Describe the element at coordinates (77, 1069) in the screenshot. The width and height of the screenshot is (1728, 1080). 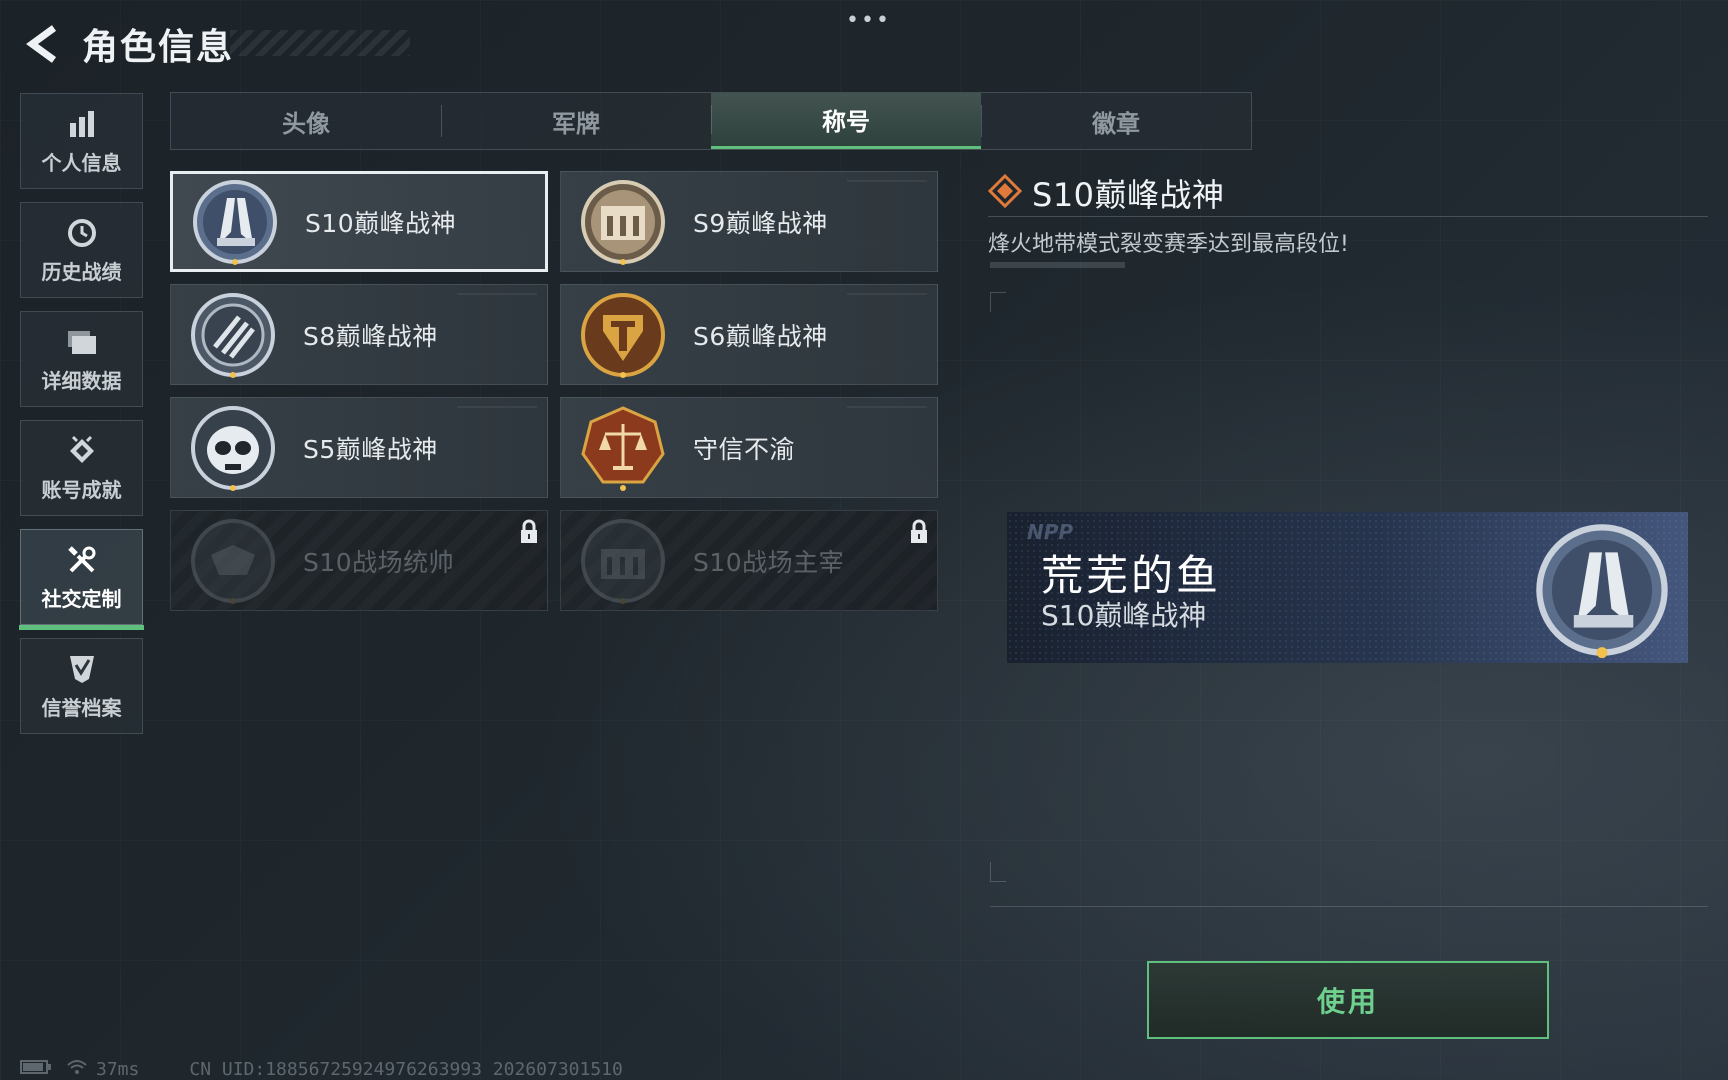
I see `wifi-icon` at that location.